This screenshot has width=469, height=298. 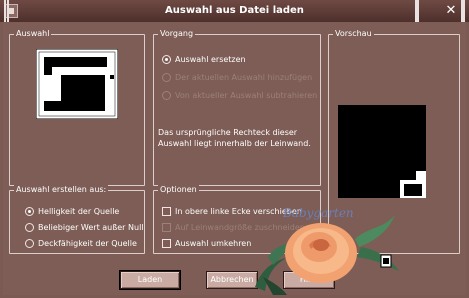 I want to click on radio-label: Beliebiger Wert außer Null, so click(x=91, y=227).